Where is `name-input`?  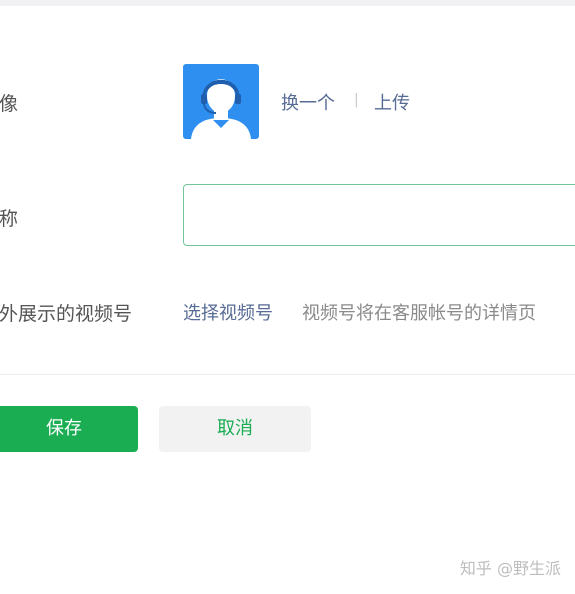
name-input is located at coordinates (379, 215).